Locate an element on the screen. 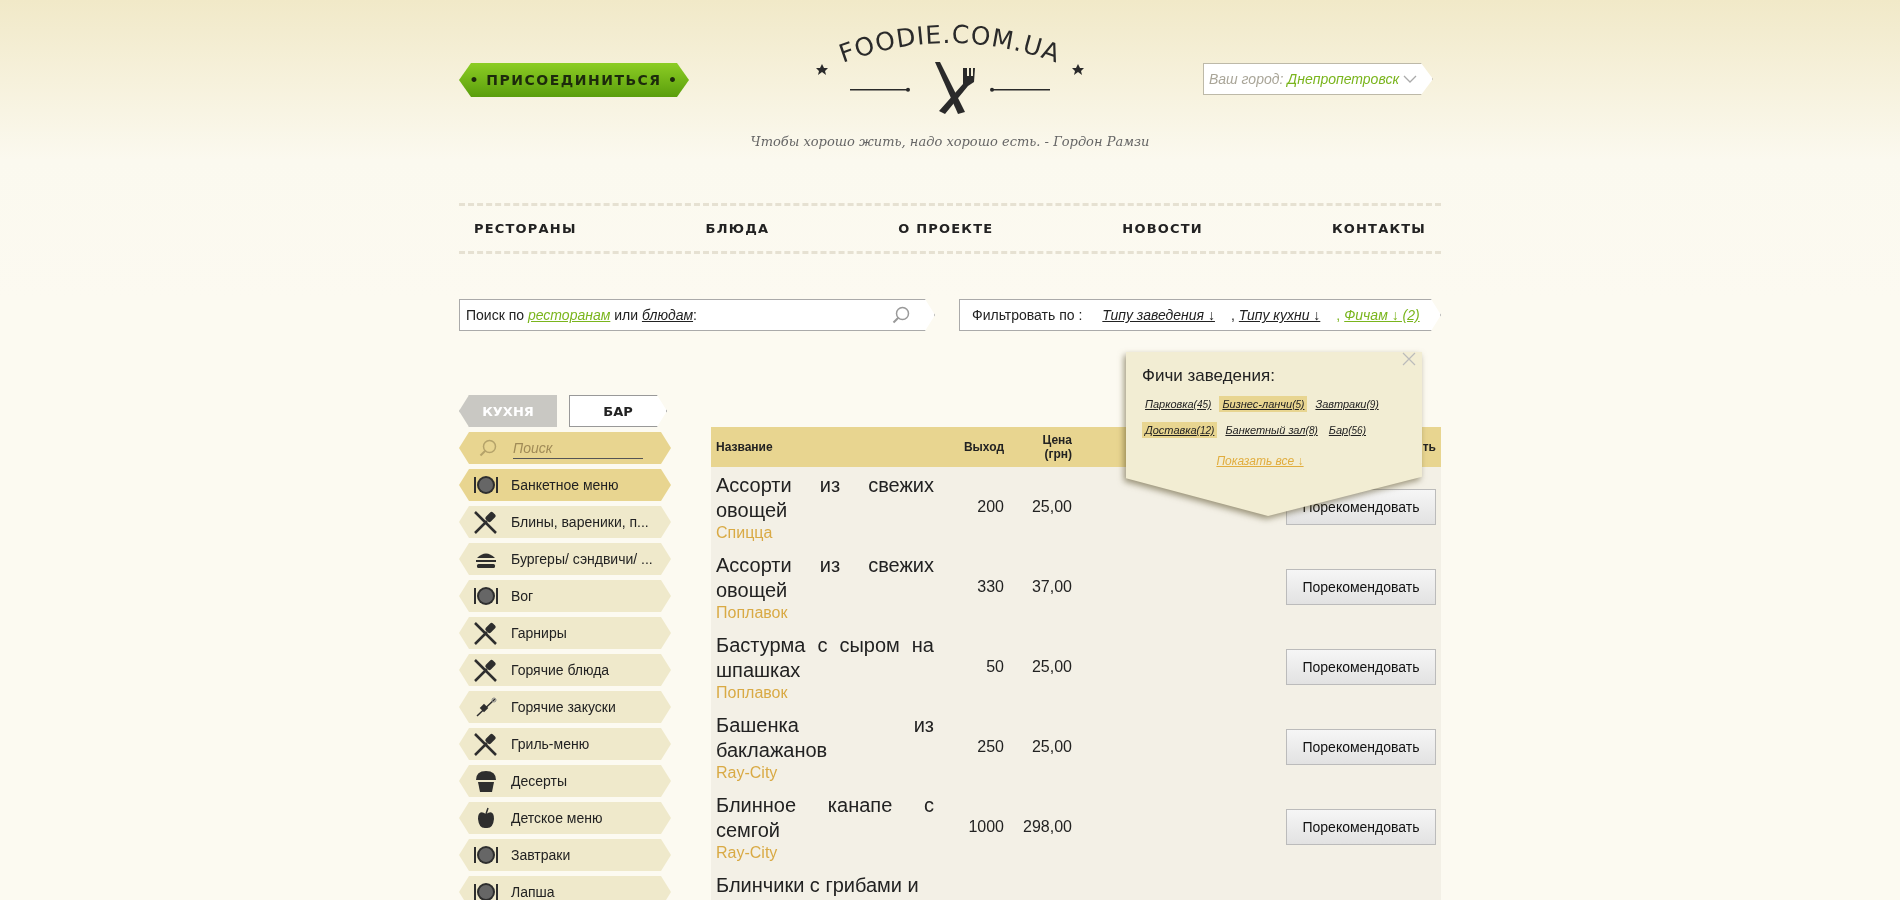 Image resolution: width=1900 pixels, height=900 pixels. search-field: Поиск по ресторанам или блюдам: is located at coordinates (697, 315).